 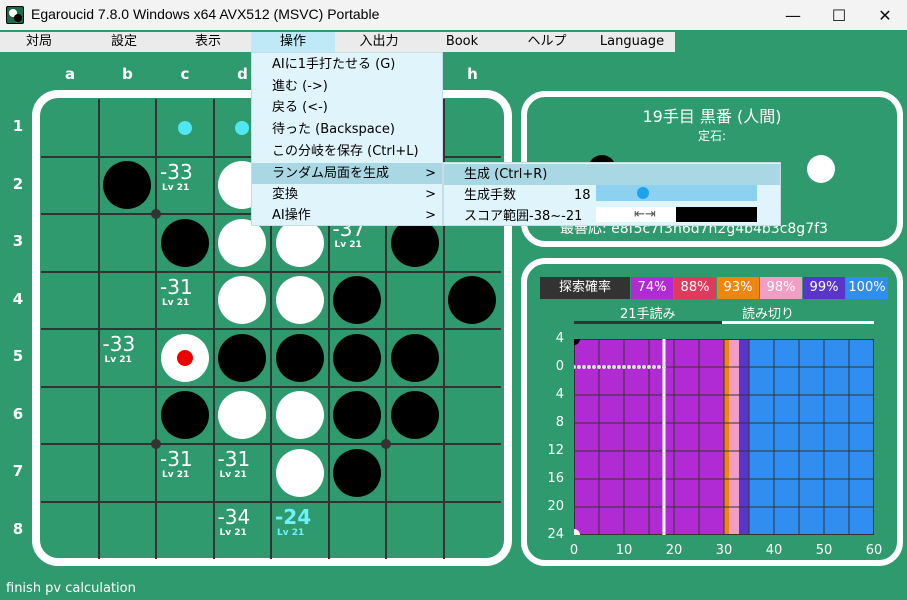 What do you see at coordinates (506, 174) in the screenshot?
I see `sub-generate-label: 生成 (Ctrl+R)` at bounding box center [506, 174].